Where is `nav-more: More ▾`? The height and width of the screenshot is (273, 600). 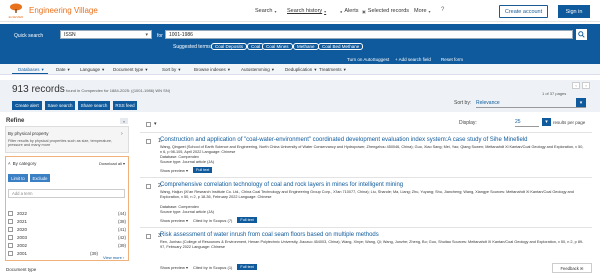 nav-more: More ▾ is located at coordinates (422, 11).